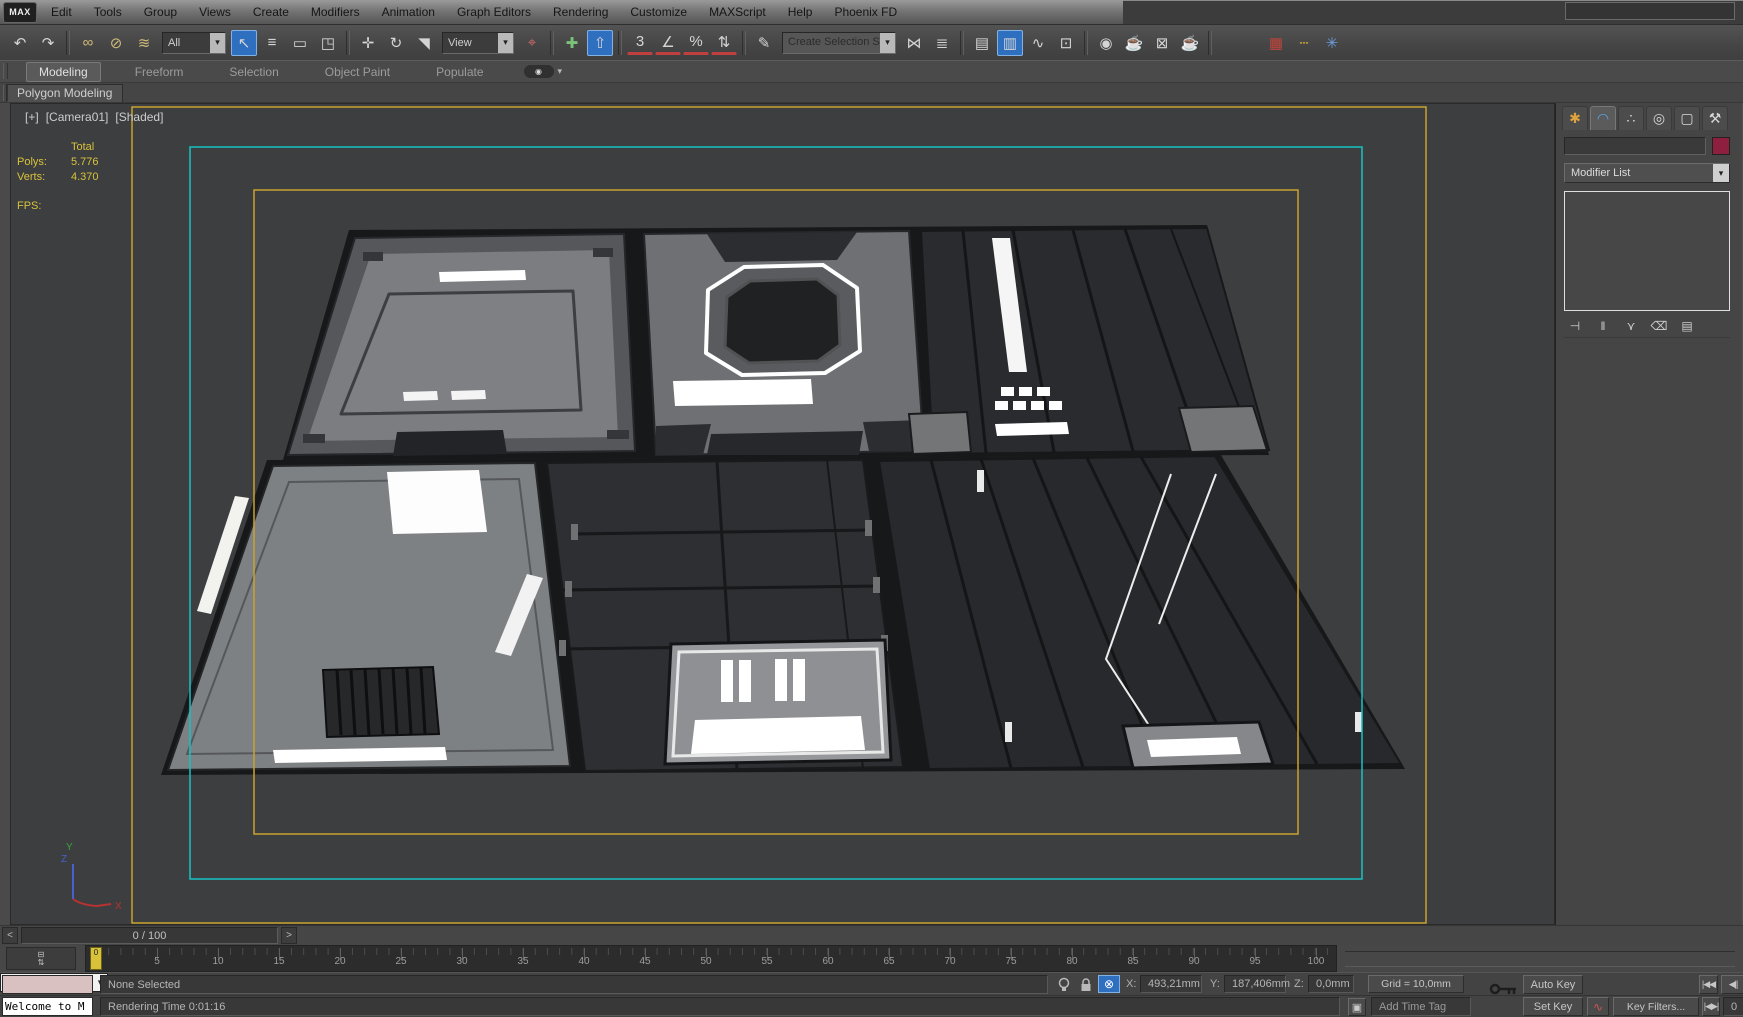 The height and width of the screenshot is (1017, 1743). I want to click on utilities-tab: ⚒, so click(1715, 118).